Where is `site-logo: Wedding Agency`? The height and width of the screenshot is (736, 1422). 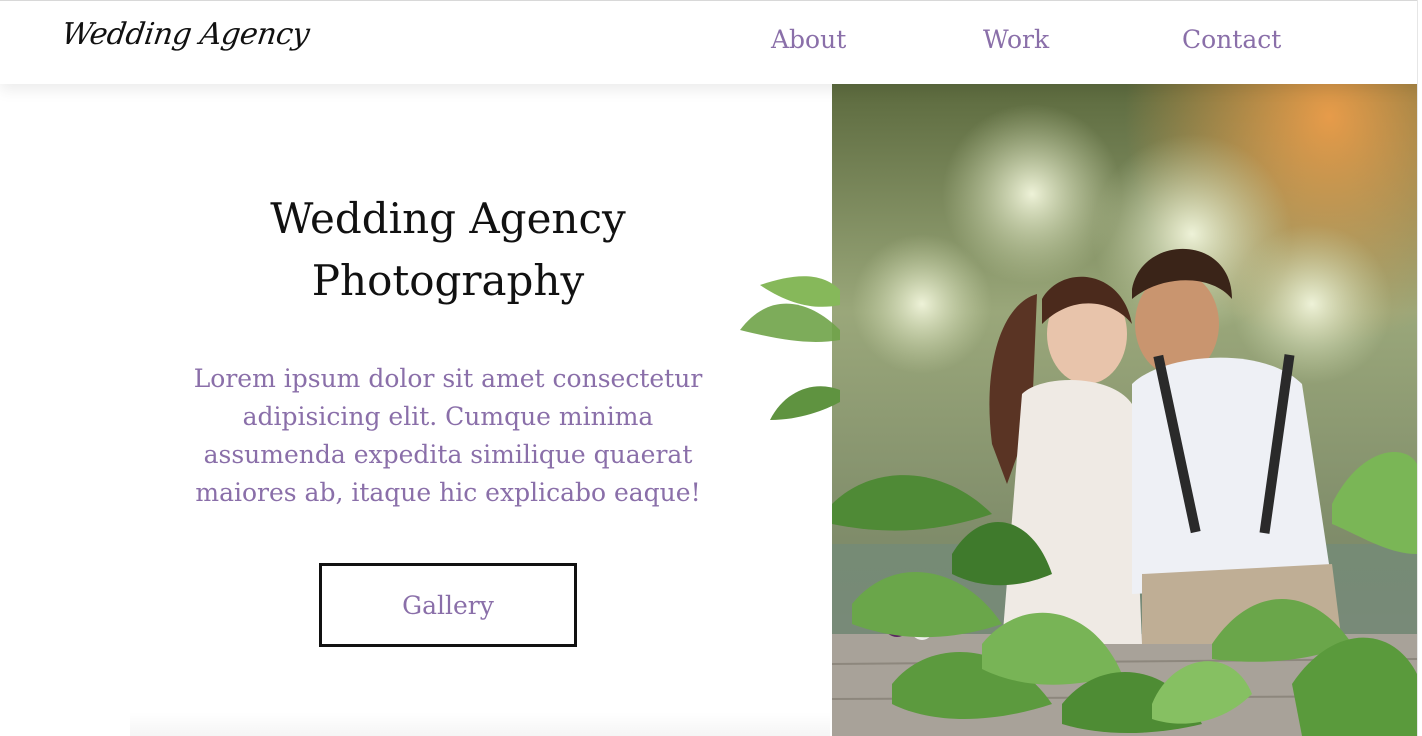 site-logo: Wedding Agency is located at coordinates (186, 34).